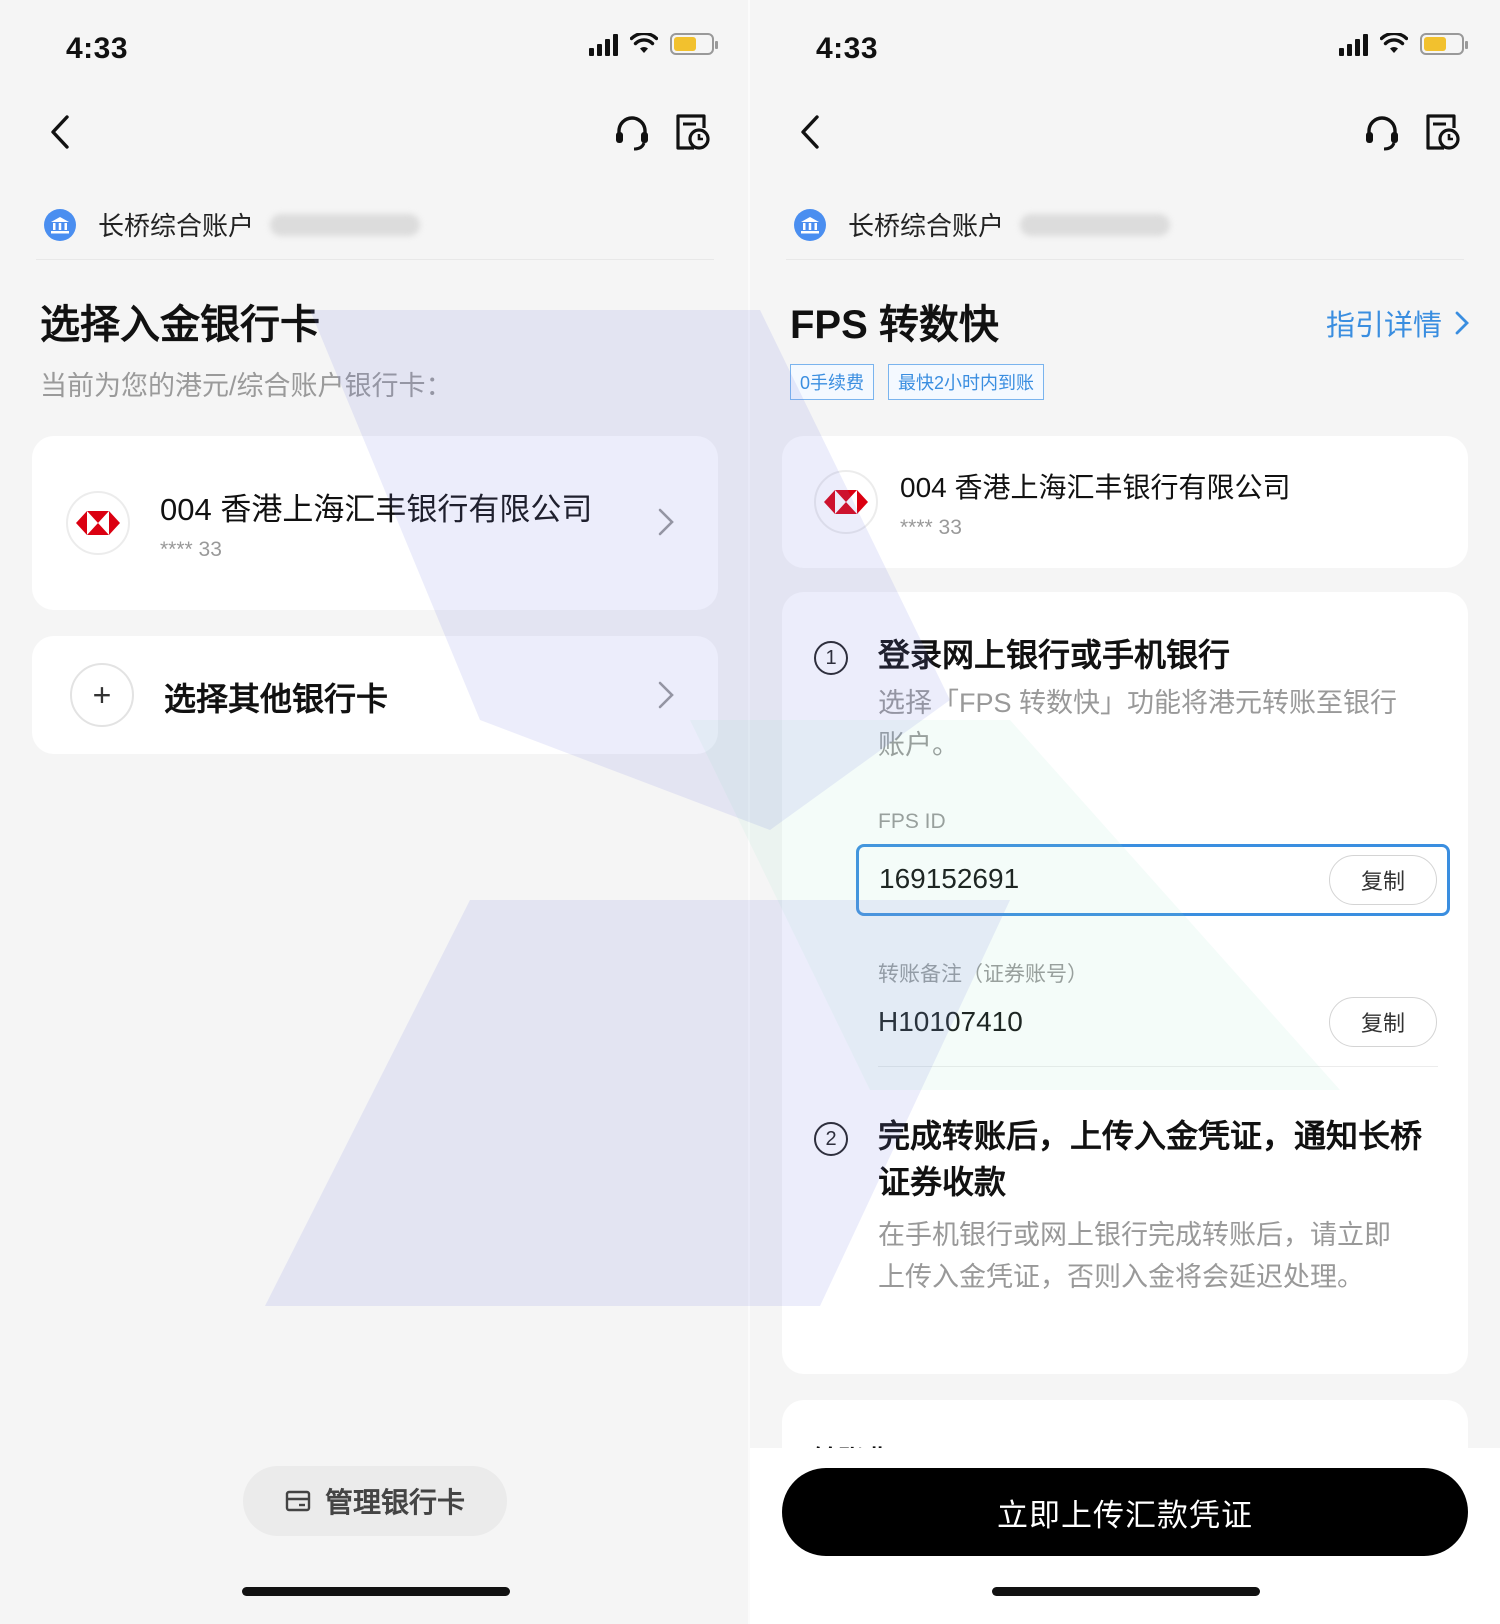  I want to click on bottom-action-bar: 立即上传汇款凭证, so click(1125, 1536).